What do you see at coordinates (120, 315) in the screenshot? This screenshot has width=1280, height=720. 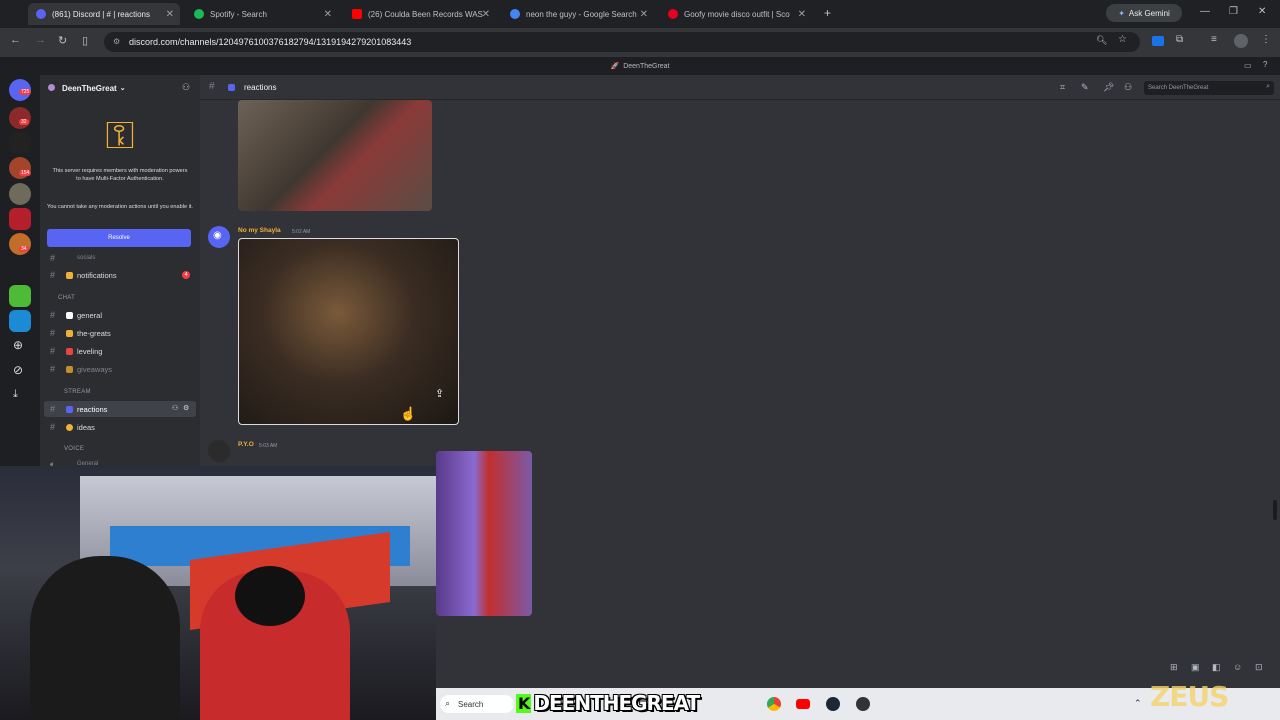 I see `channel-general: # general` at bounding box center [120, 315].